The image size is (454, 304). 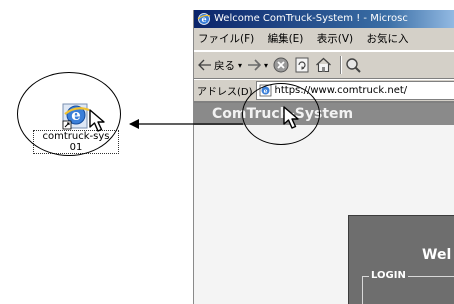 I want to click on home-button, so click(x=323, y=65).